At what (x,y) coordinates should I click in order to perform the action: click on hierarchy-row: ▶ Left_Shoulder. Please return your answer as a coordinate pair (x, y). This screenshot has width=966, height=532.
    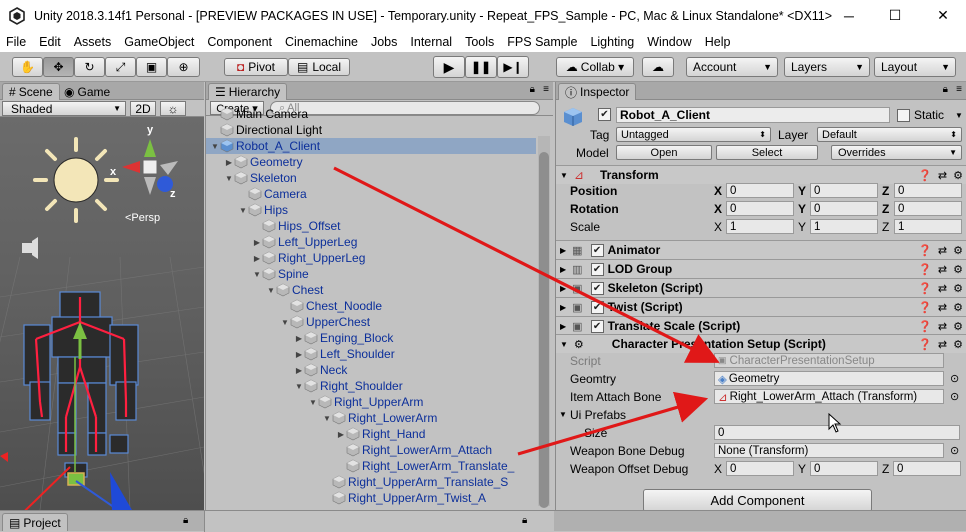
    Looking at the image, I should click on (376, 354).